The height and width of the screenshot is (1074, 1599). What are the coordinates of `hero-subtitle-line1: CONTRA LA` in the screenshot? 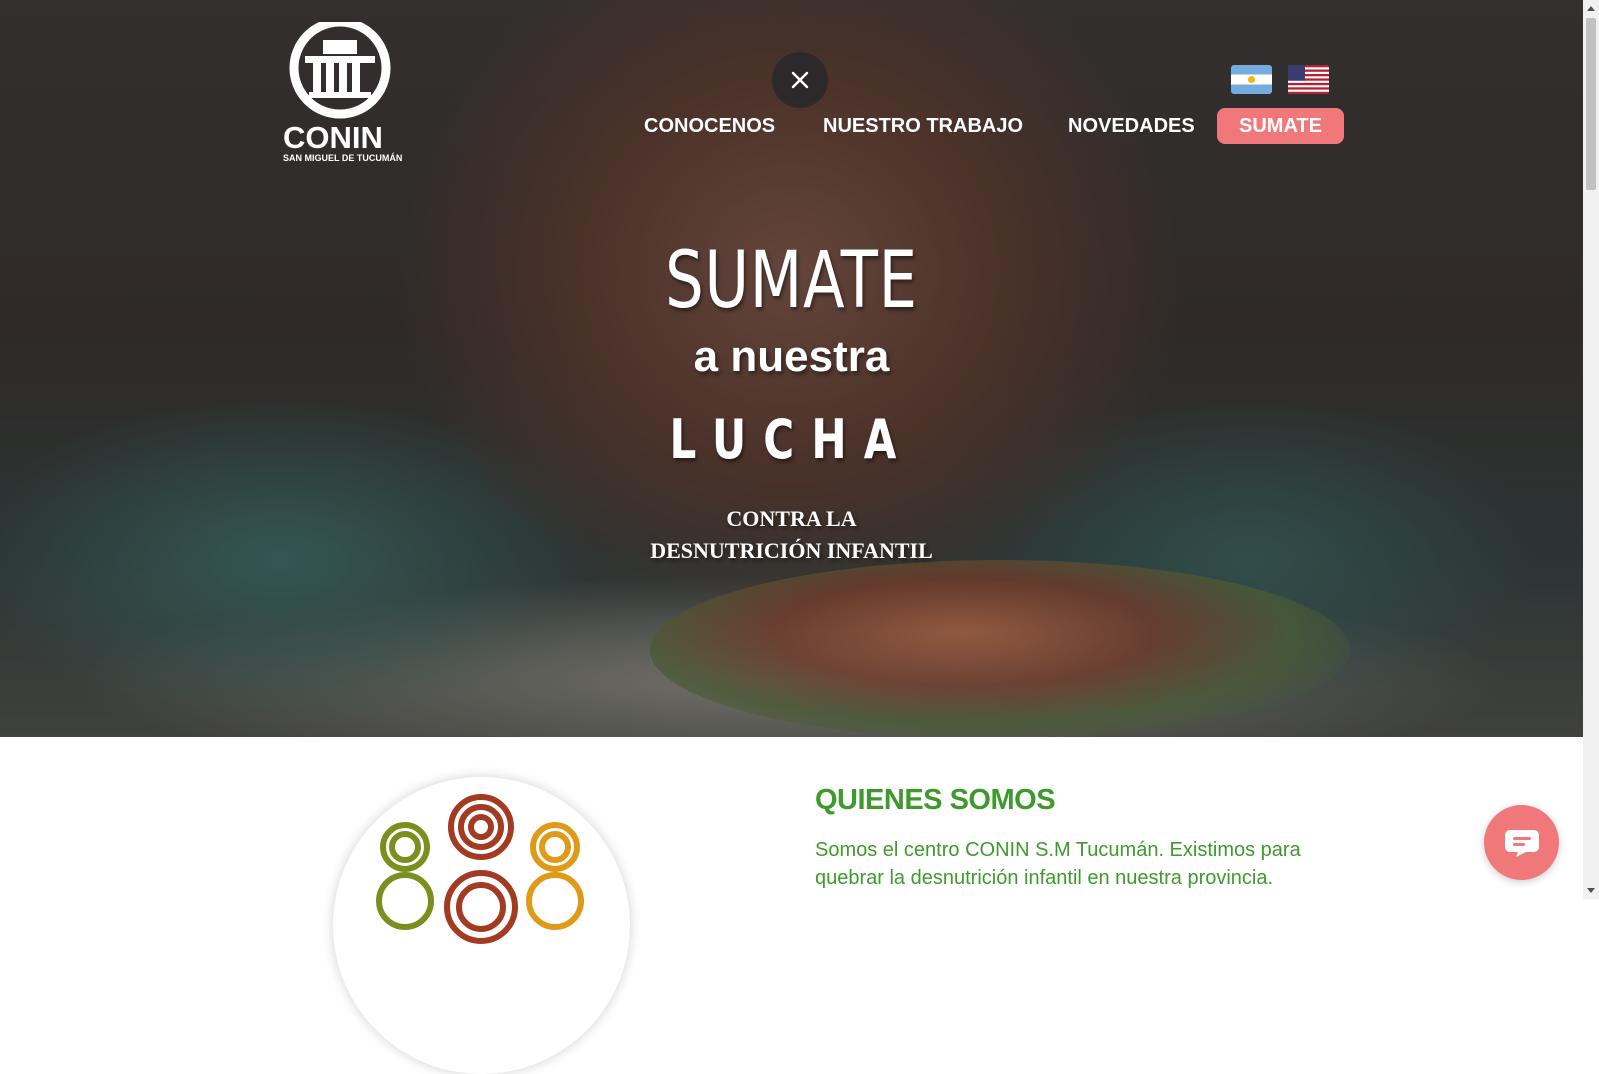 It's located at (791, 518).